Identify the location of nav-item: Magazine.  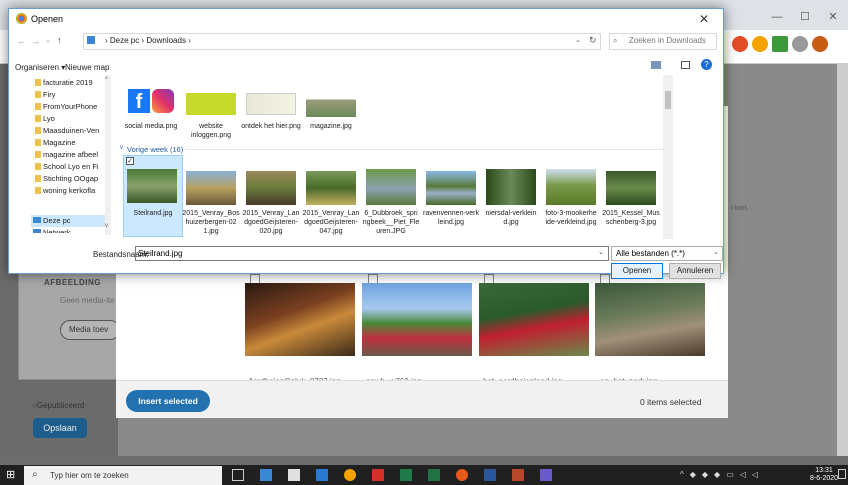
(74, 142).